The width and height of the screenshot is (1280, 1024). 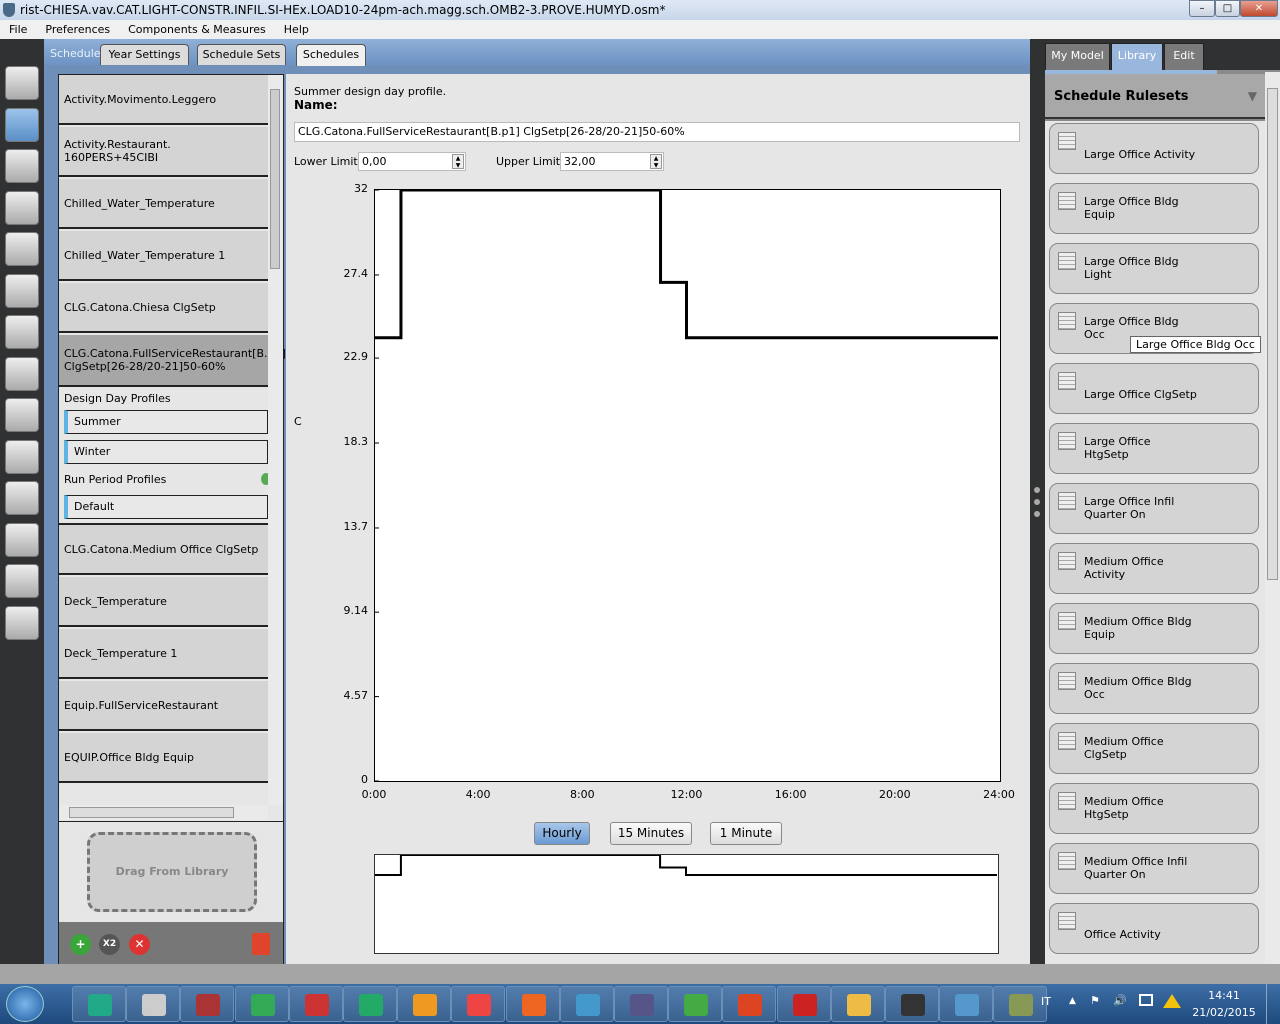 What do you see at coordinates (1202, 8) in the screenshot?
I see `minimize-button: –` at bounding box center [1202, 8].